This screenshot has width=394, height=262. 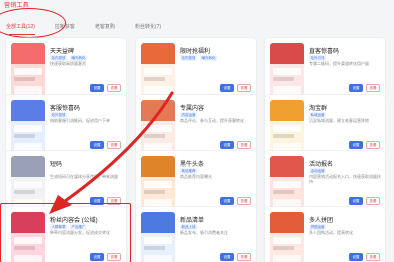 What do you see at coordinates (339, 120) in the screenshot?
I see `tool-description: 沉淀私域流量，建立老客运营阵地` at bounding box center [339, 120].